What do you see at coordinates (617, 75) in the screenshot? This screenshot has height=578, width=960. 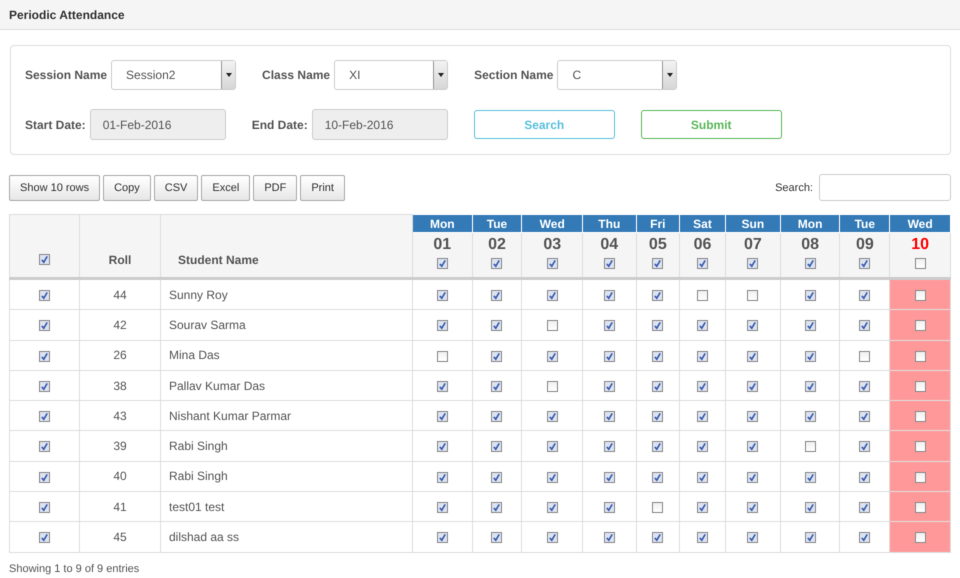 I see `dropdown: C` at bounding box center [617, 75].